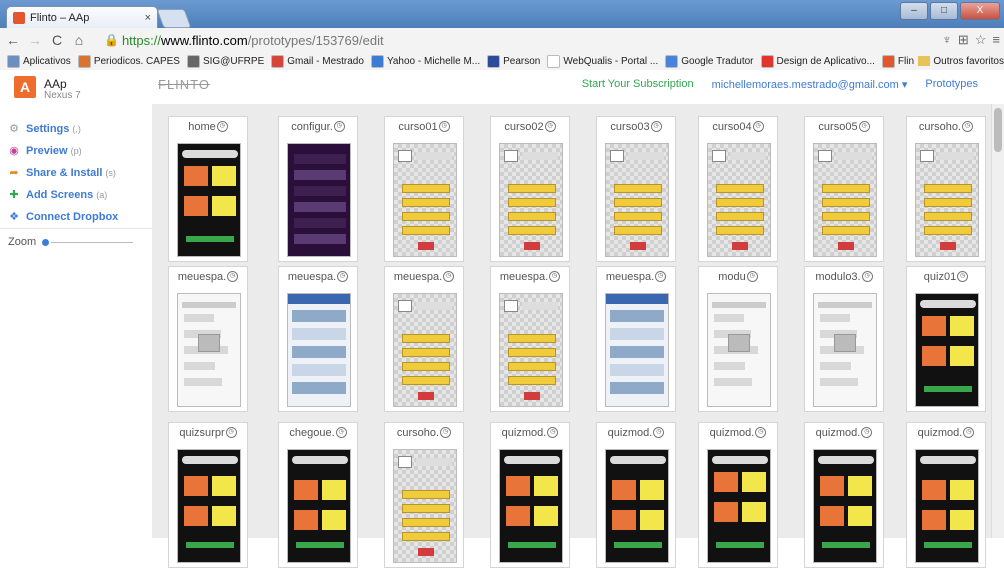  I want to click on forward-arrow-icon: →, so click(35, 40).